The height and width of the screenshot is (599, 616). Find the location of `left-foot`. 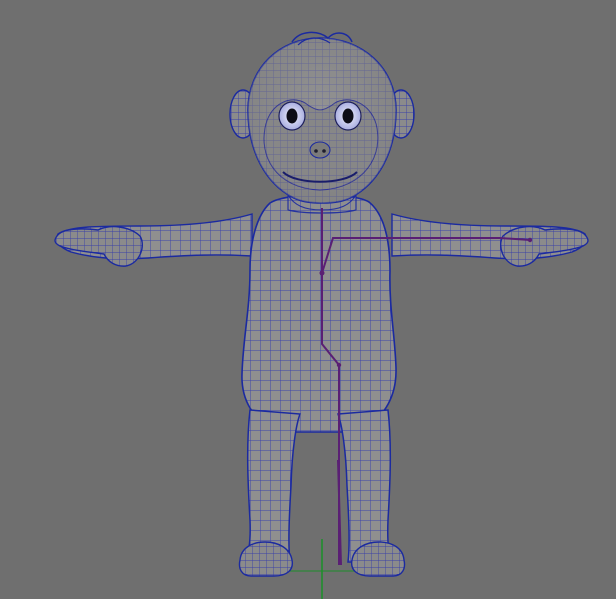

left-foot is located at coordinates (266, 559).